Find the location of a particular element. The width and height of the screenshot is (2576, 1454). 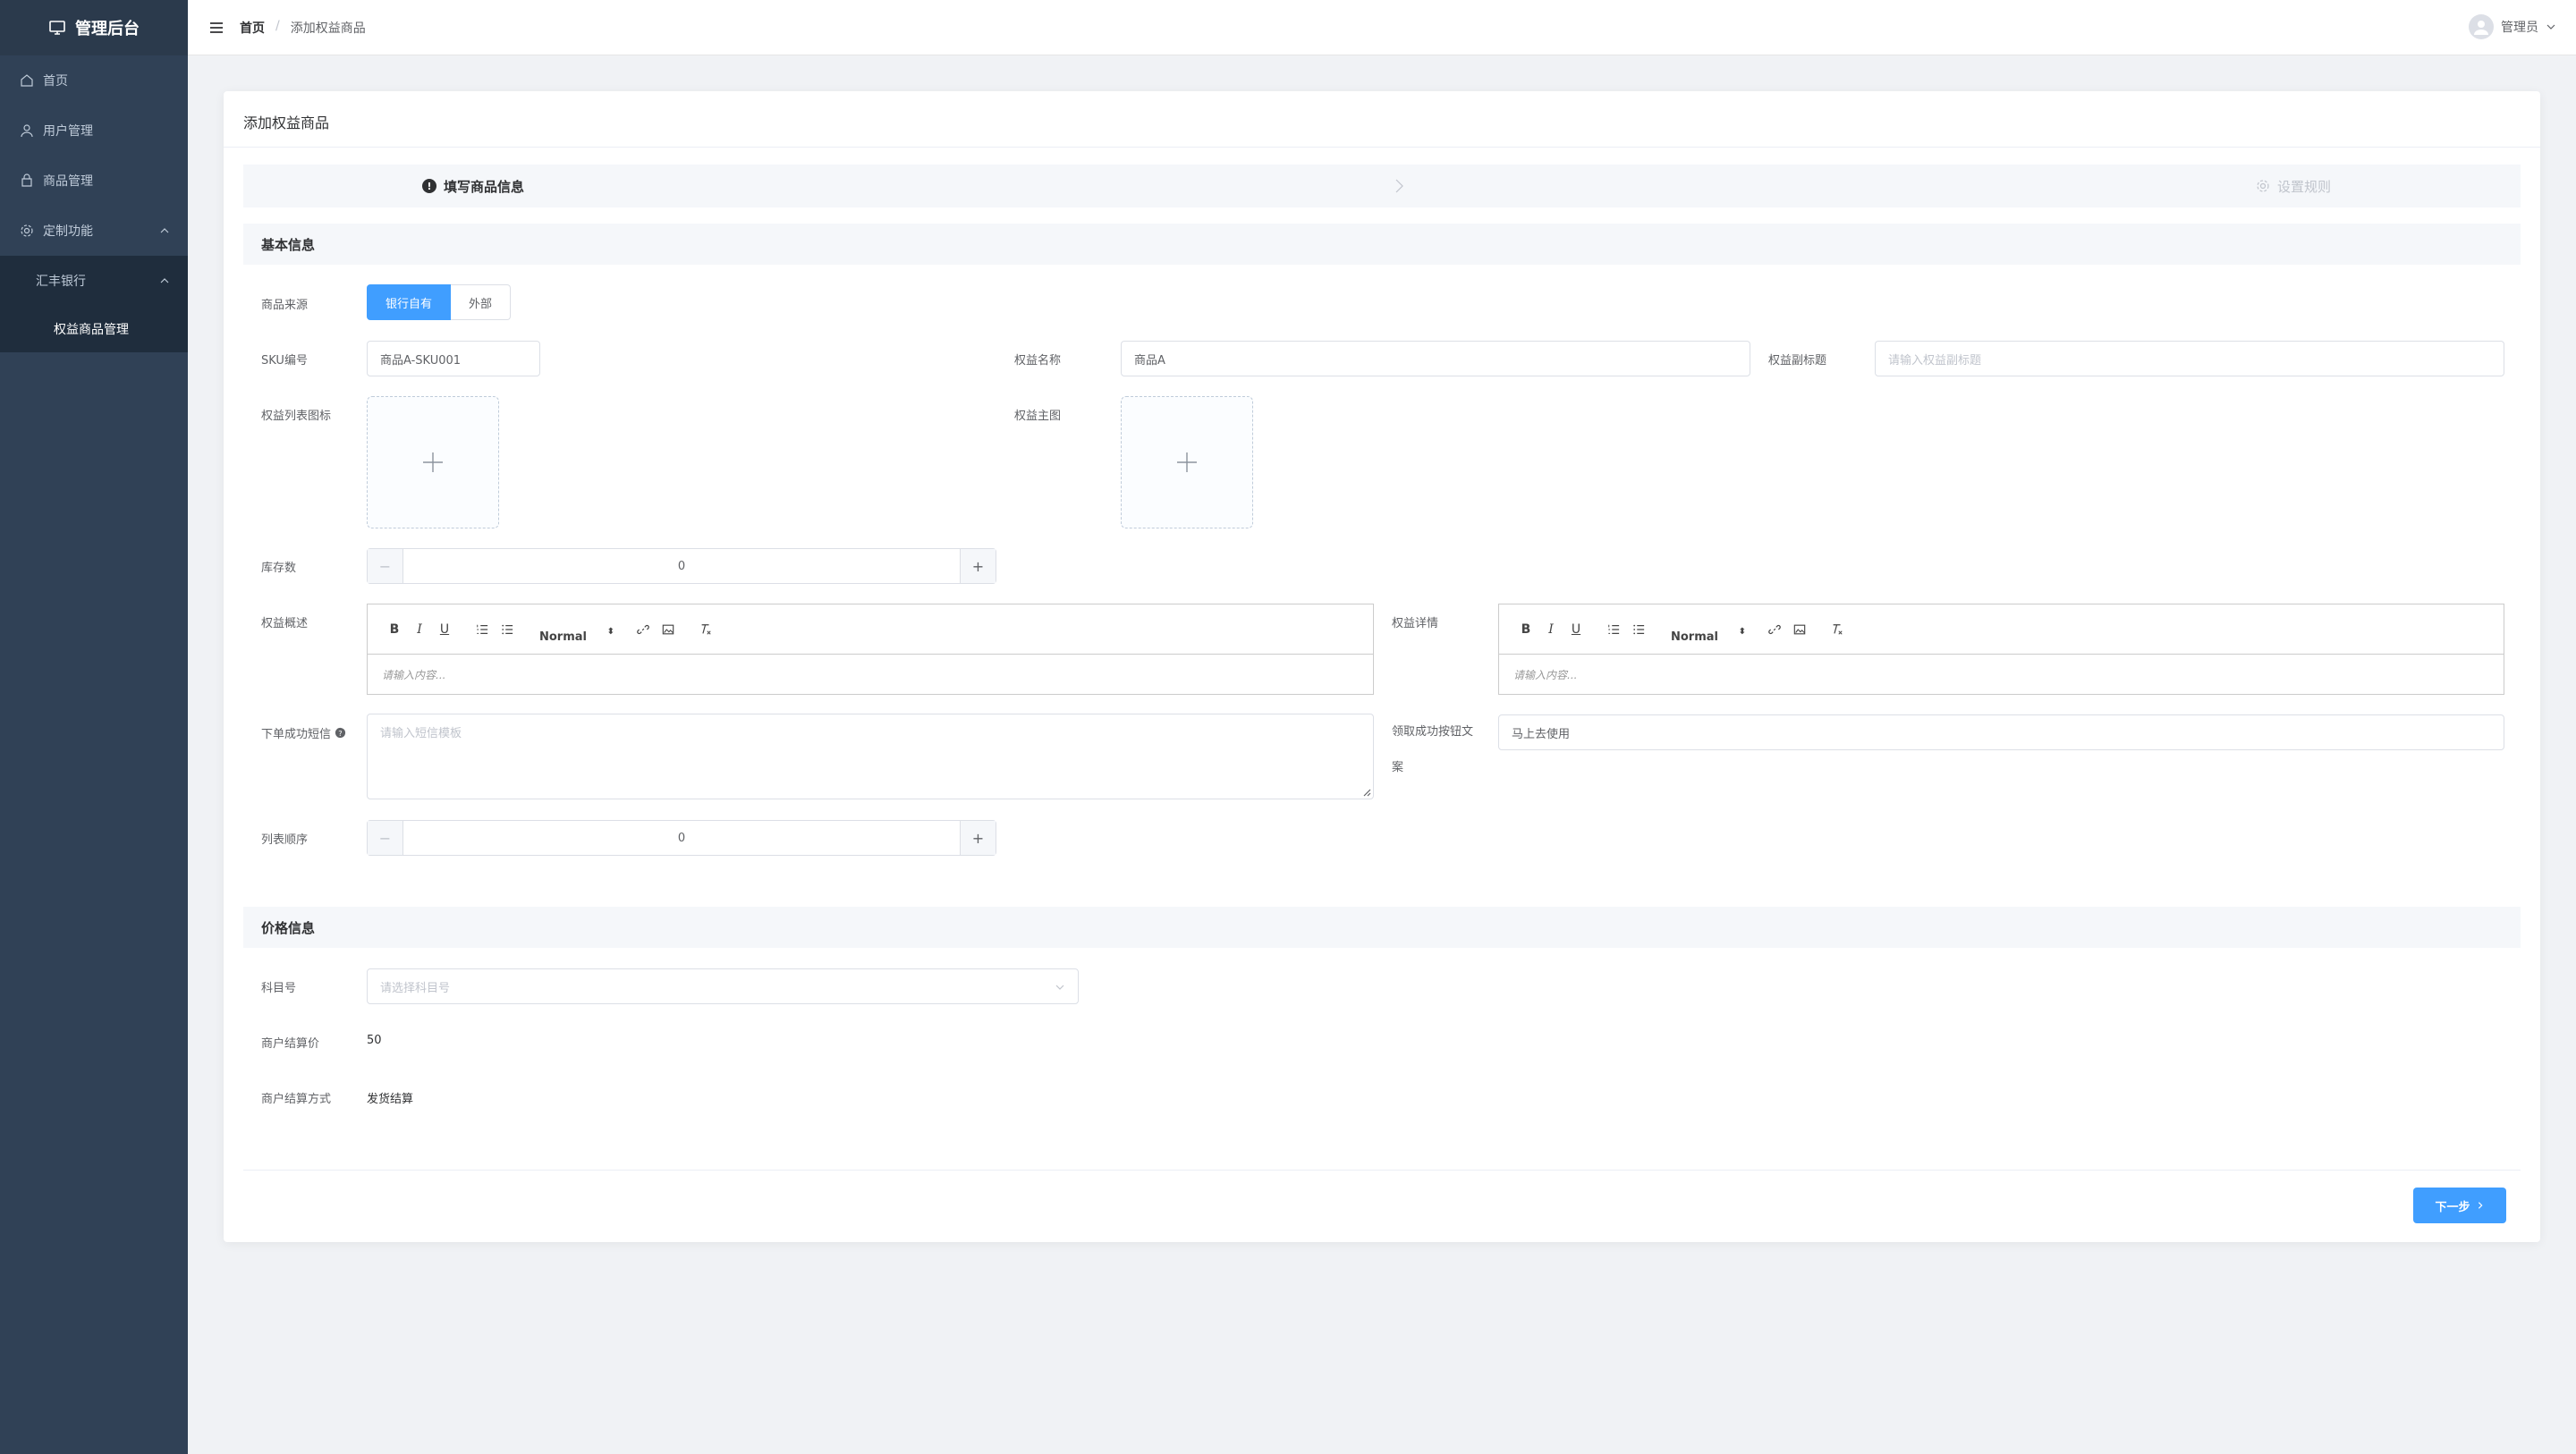

avatar is located at coordinates (2481, 26).